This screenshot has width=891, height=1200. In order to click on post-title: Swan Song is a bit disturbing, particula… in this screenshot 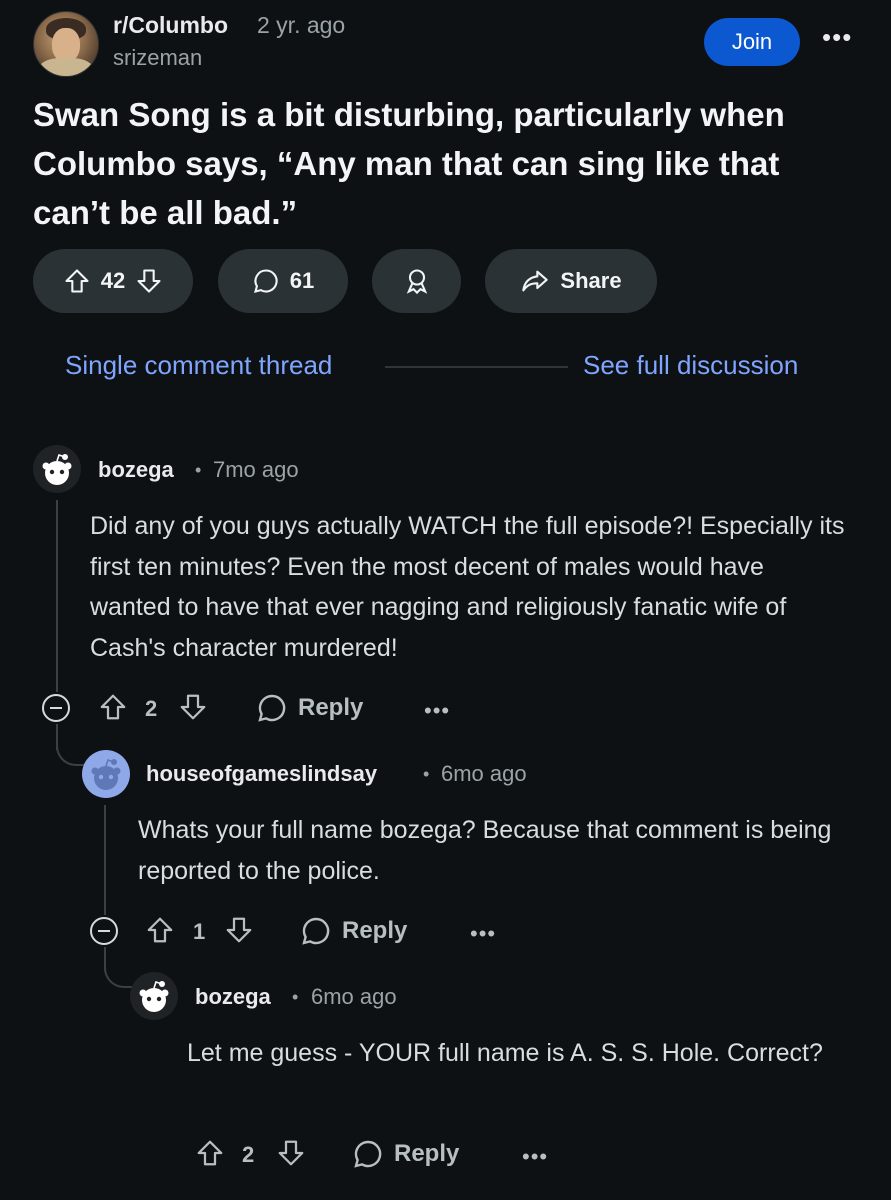, I will do `click(409, 163)`.